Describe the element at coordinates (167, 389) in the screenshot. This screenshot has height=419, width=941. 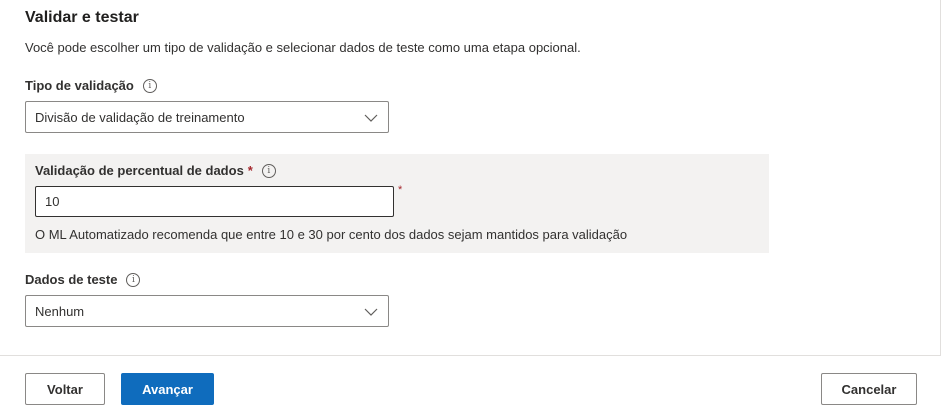
I see `next-button: Avançar` at that location.